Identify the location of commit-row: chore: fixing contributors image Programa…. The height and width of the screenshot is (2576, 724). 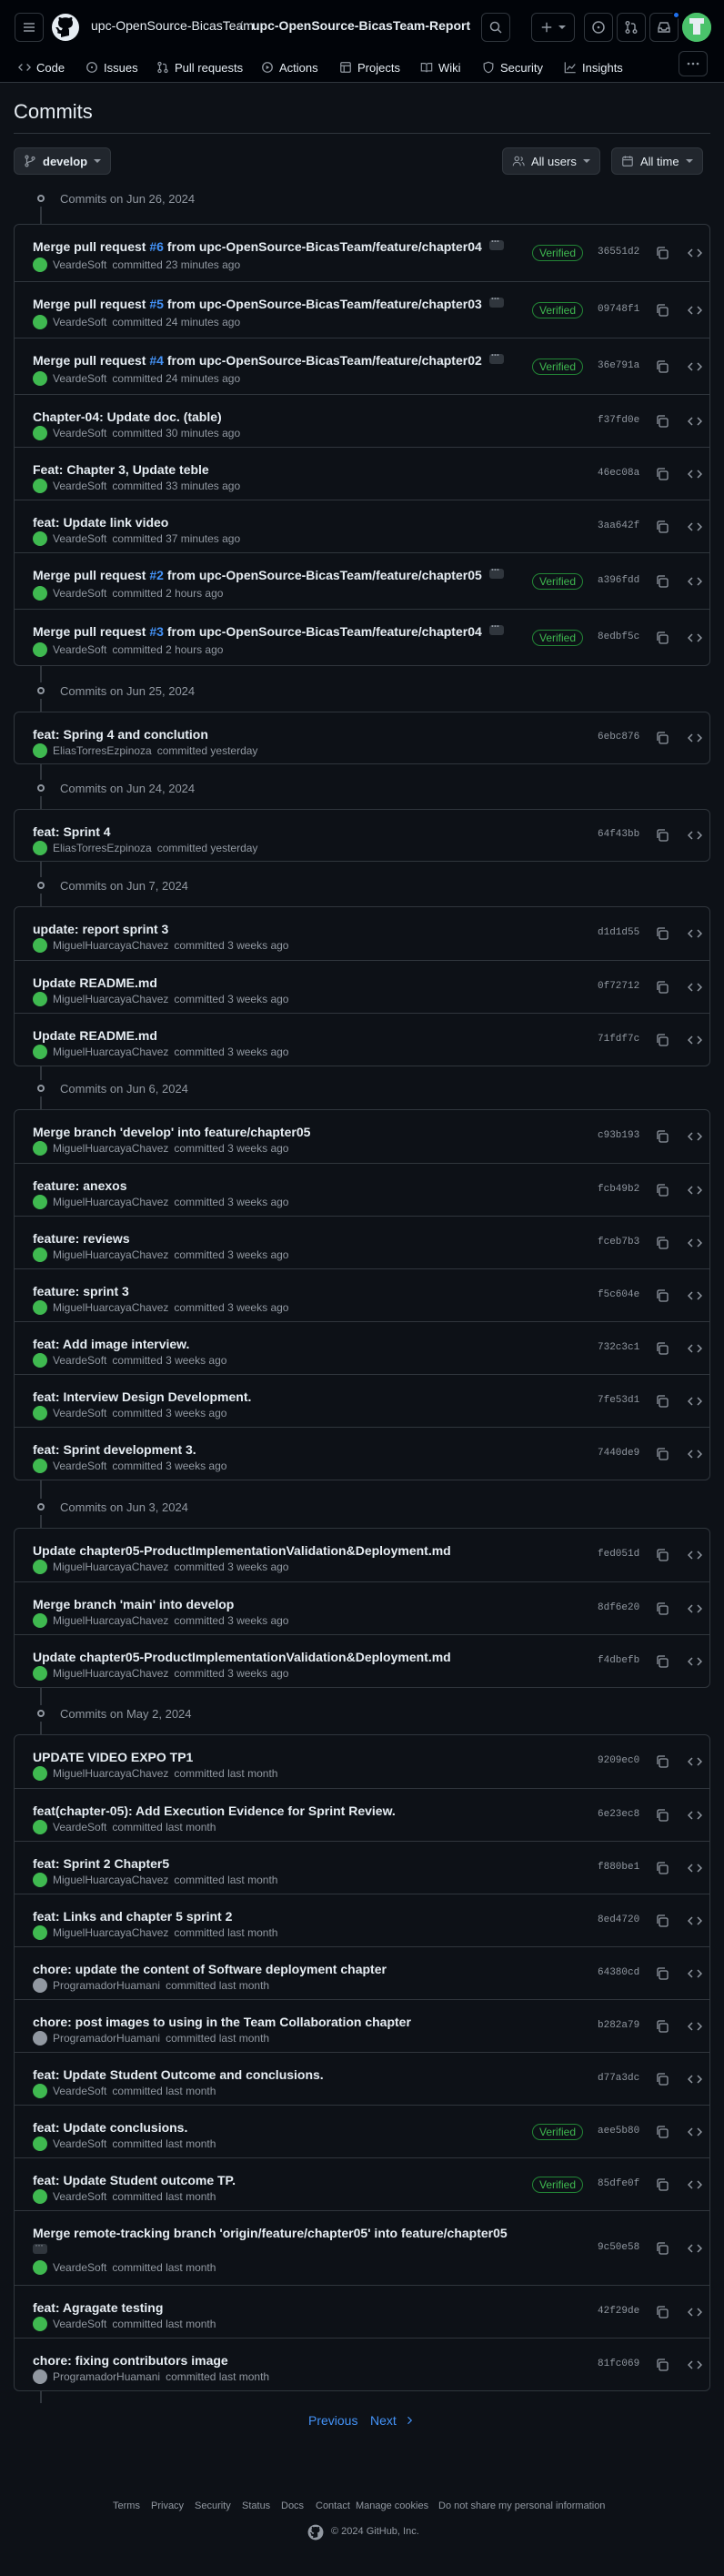
(362, 2364).